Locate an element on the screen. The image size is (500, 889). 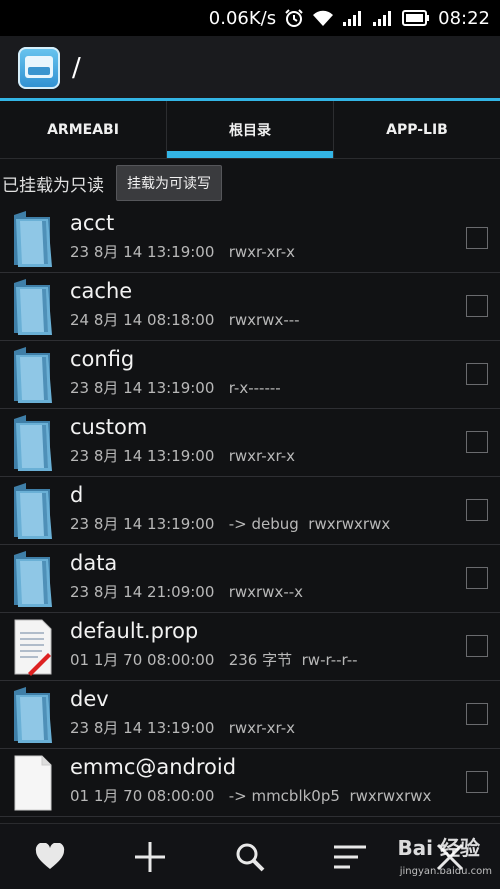
tab-bar: ARMEABI 根目录 APP-LIB is located at coordinates (250, 130).